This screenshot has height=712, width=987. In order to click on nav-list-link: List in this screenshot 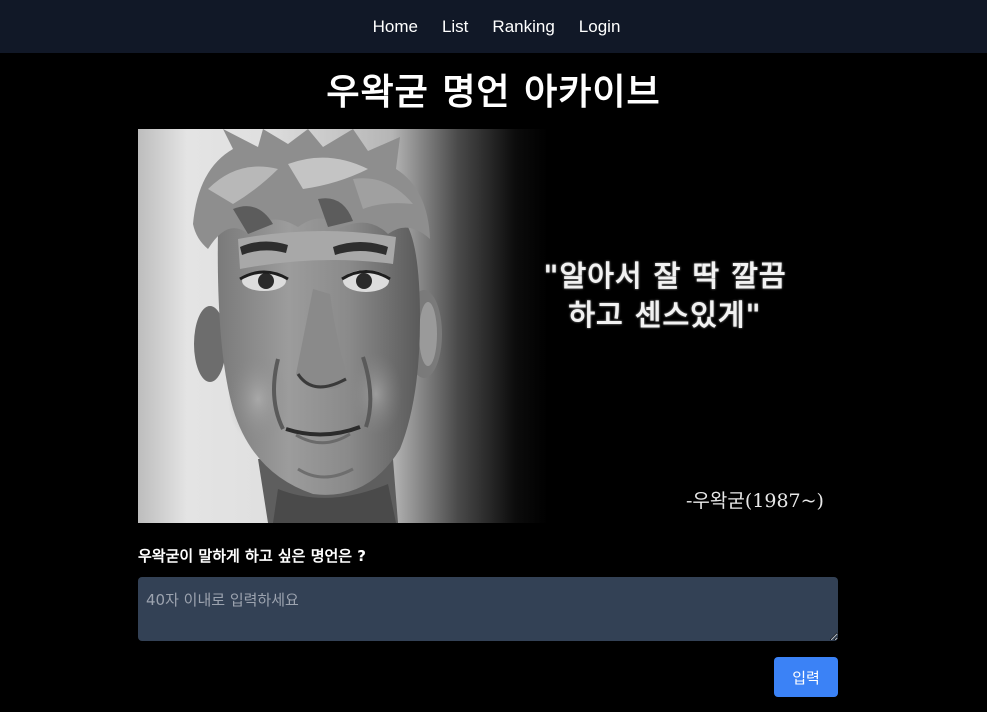, I will do `click(455, 27)`.